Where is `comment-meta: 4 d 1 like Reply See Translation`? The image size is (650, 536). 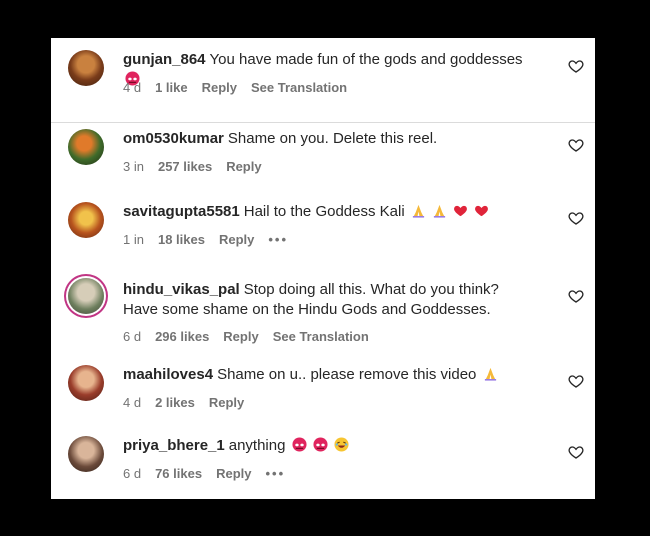
comment-meta: 4 d 1 like Reply See Translation is located at coordinates (242, 87).